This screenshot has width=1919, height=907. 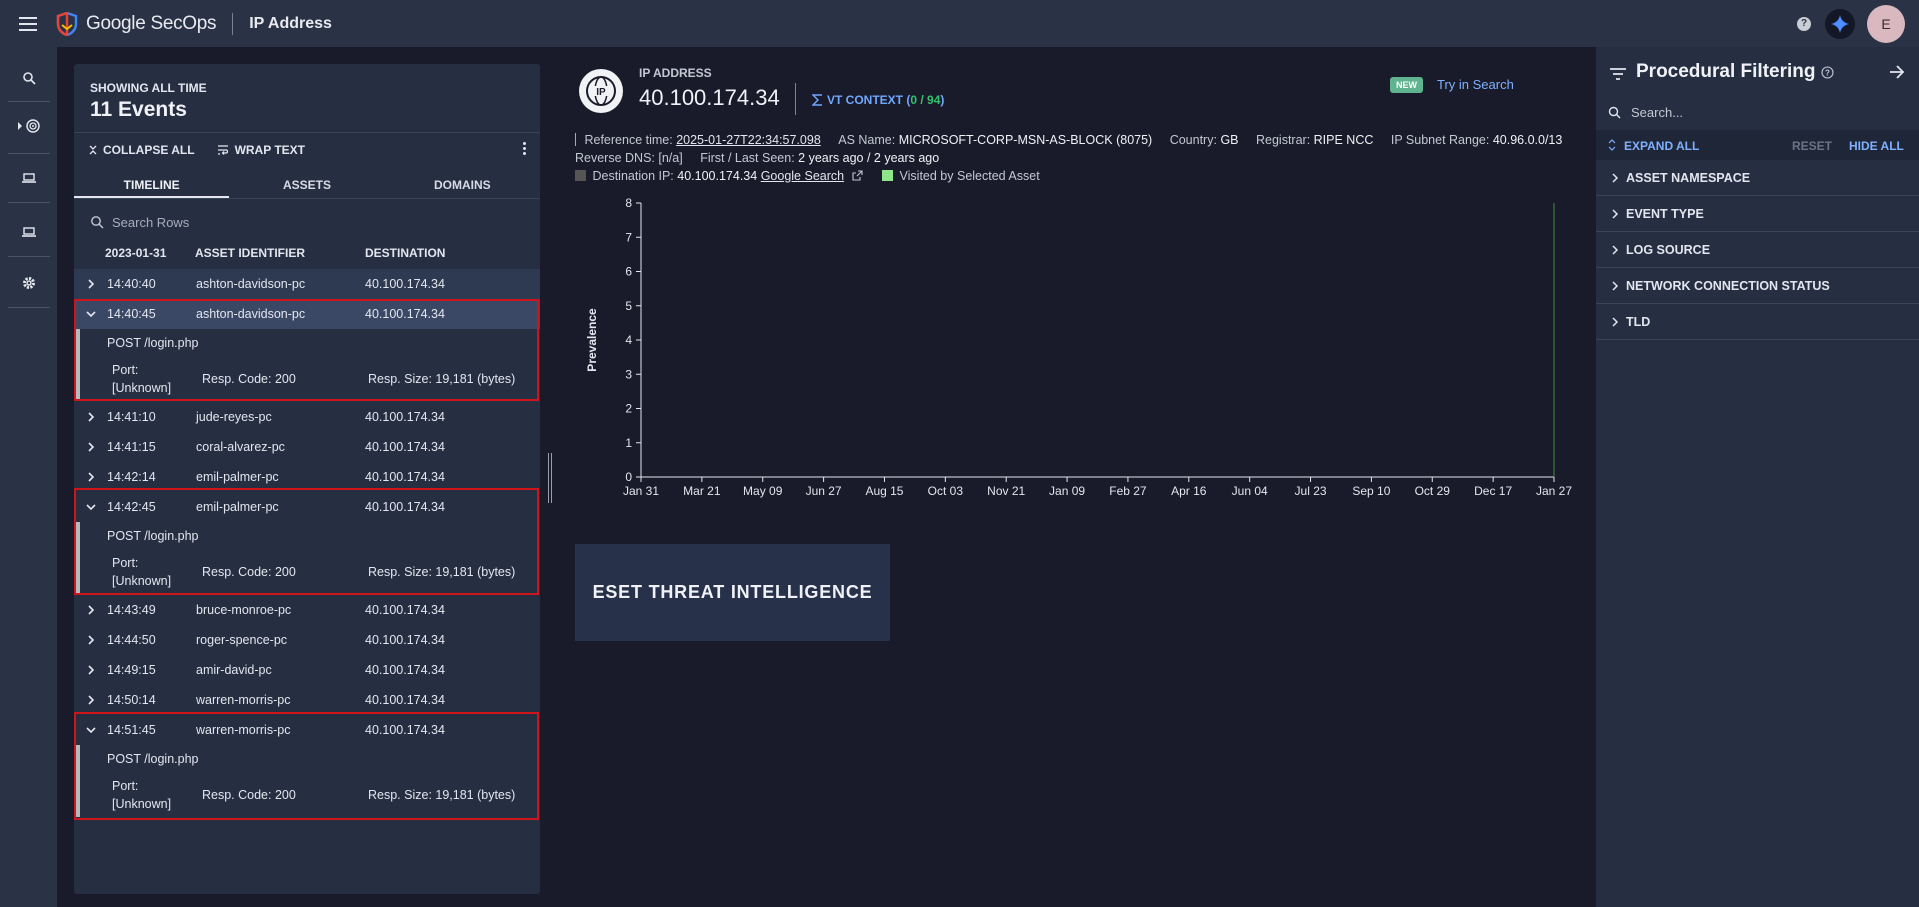 I want to click on table-row: 14:49:15 amir-david-pc 40.100.174.34, so click(x=307, y=670).